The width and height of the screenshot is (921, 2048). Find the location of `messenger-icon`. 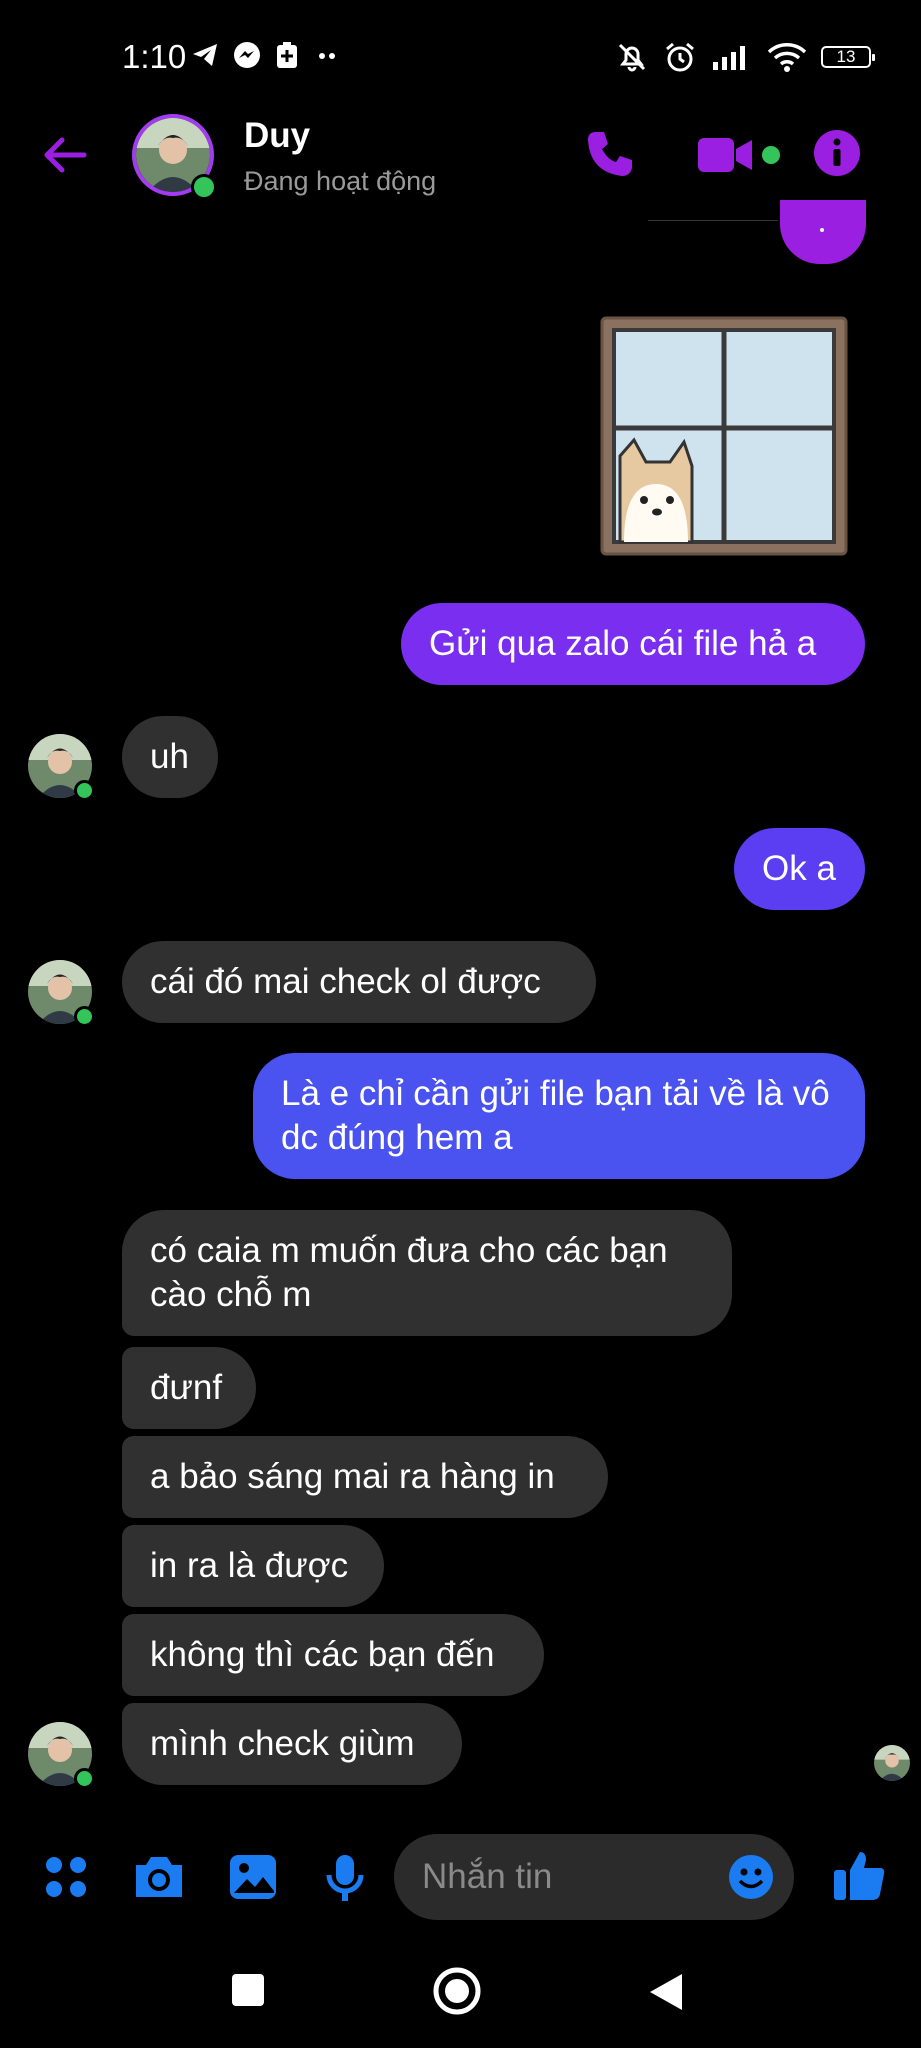

messenger-icon is located at coordinates (247, 55).